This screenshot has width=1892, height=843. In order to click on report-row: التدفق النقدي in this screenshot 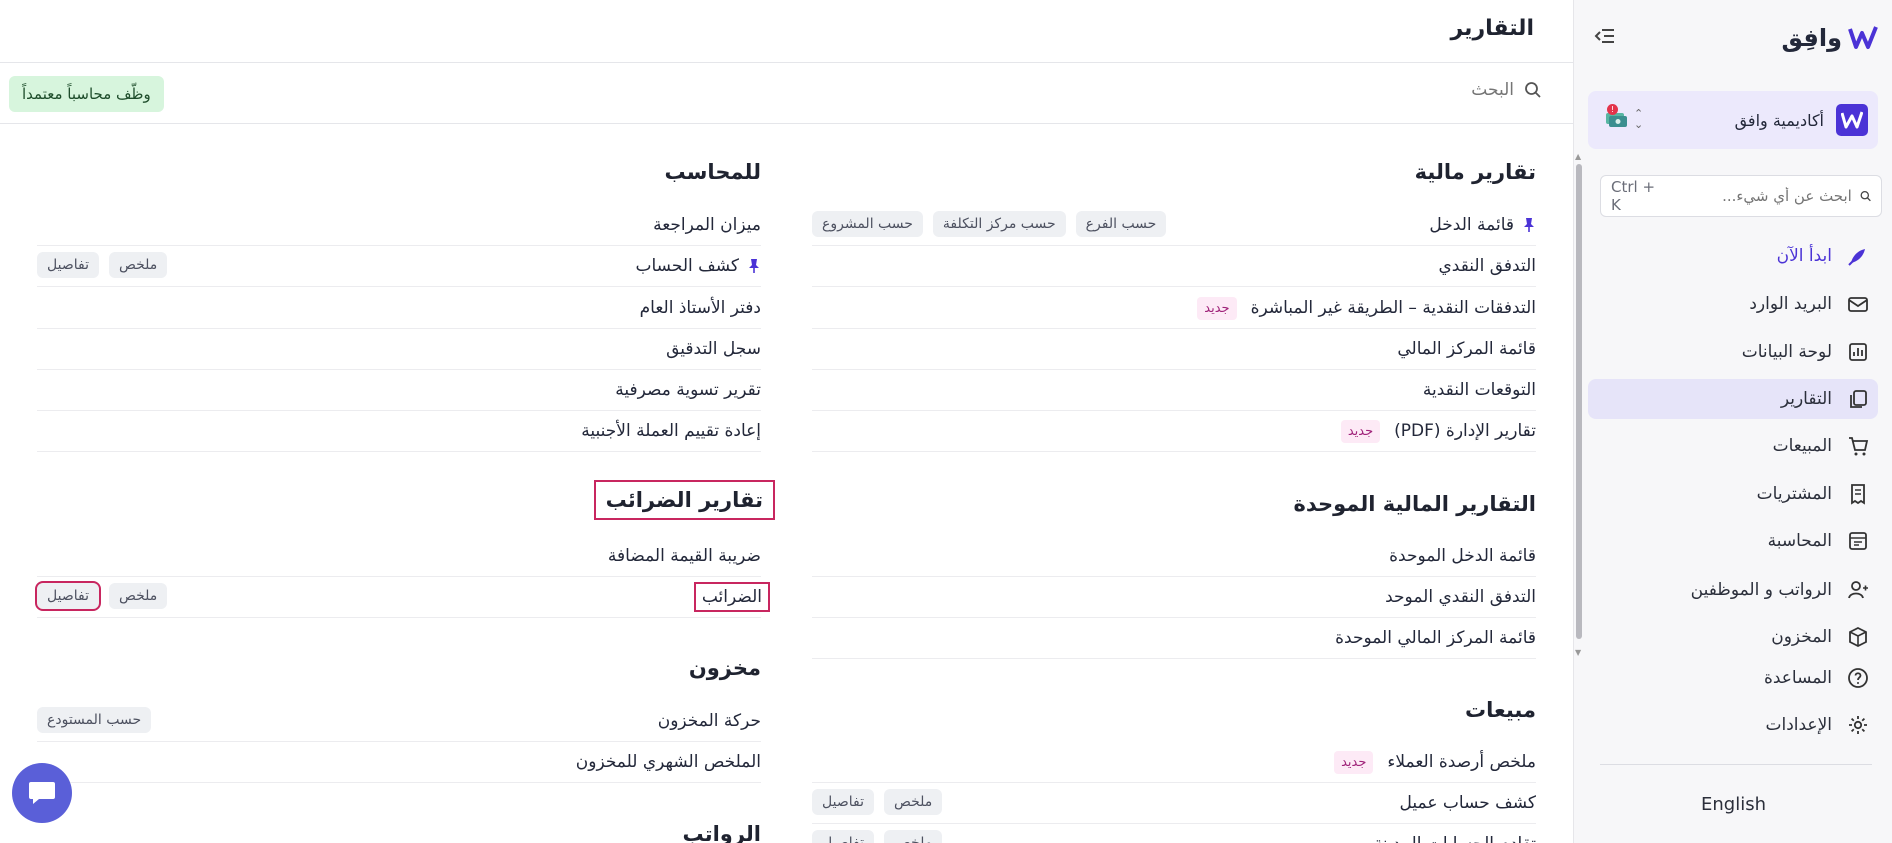, I will do `click(1174, 266)`.